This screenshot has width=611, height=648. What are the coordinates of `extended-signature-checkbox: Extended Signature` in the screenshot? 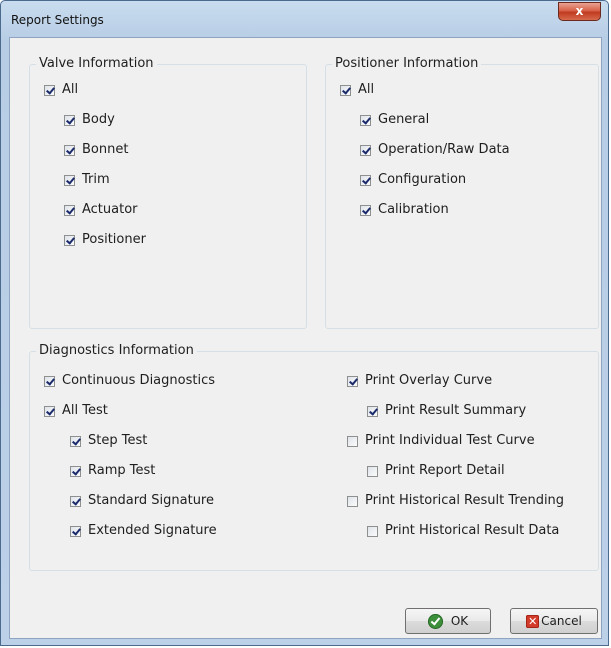 It's located at (143, 531).